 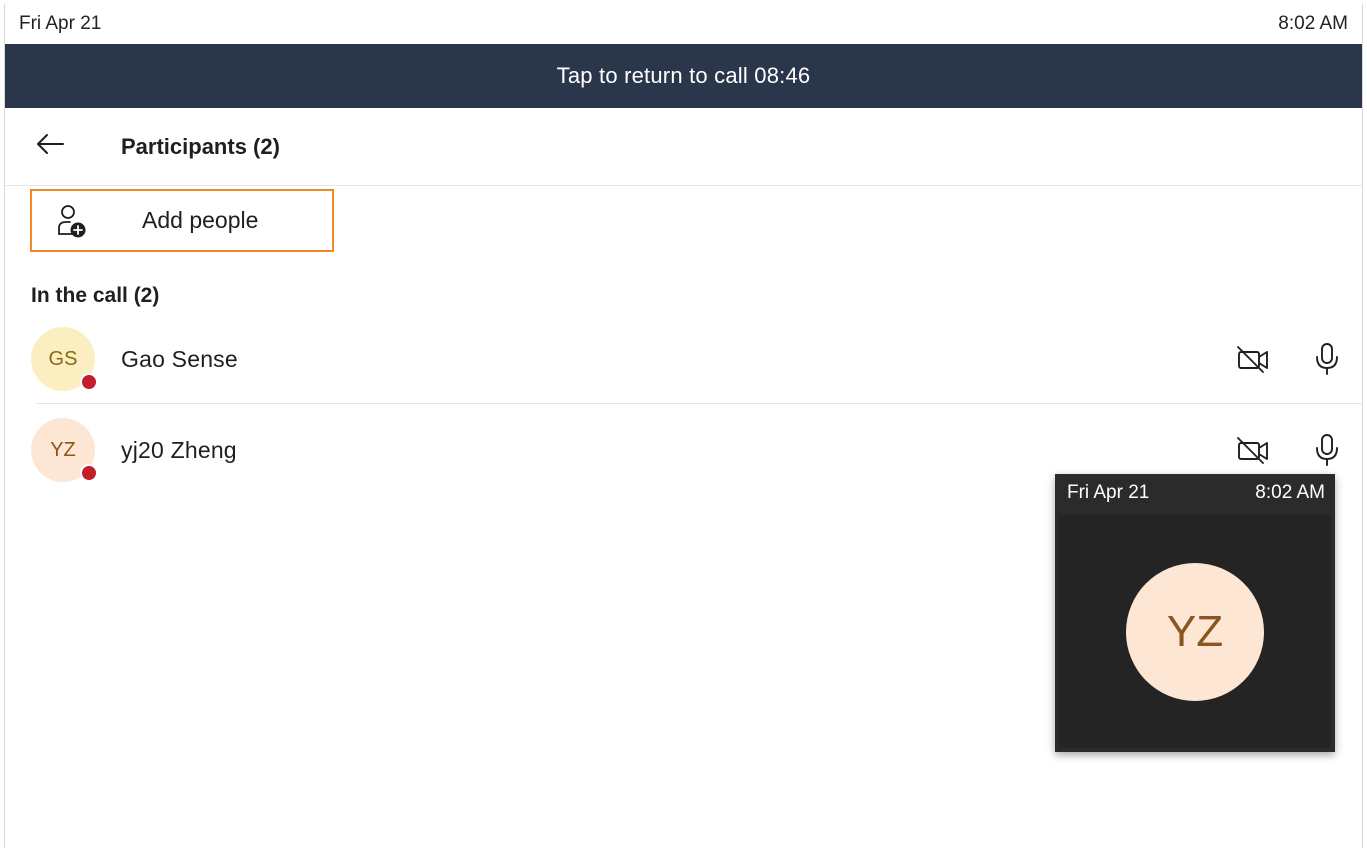 What do you see at coordinates (179, 358) in the screenshot?
I see `participant-name: Gao Sense` at bounding box center [179, 358].